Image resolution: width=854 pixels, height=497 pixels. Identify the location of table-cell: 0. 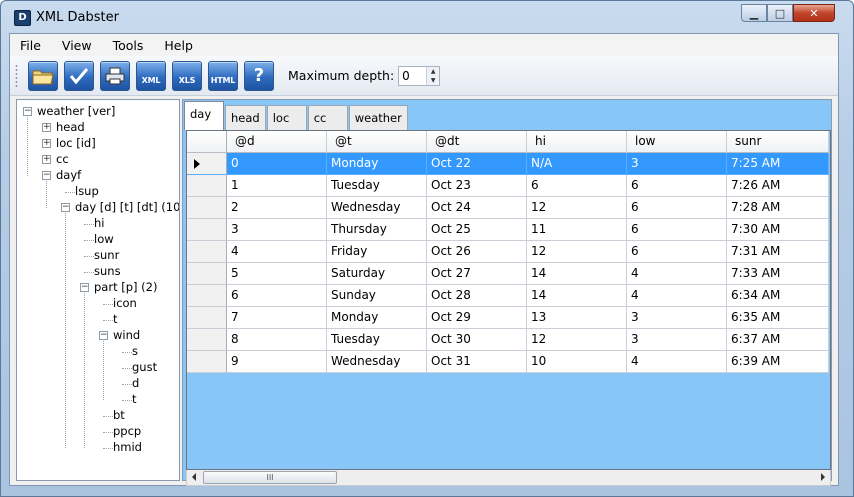
(277, 164).